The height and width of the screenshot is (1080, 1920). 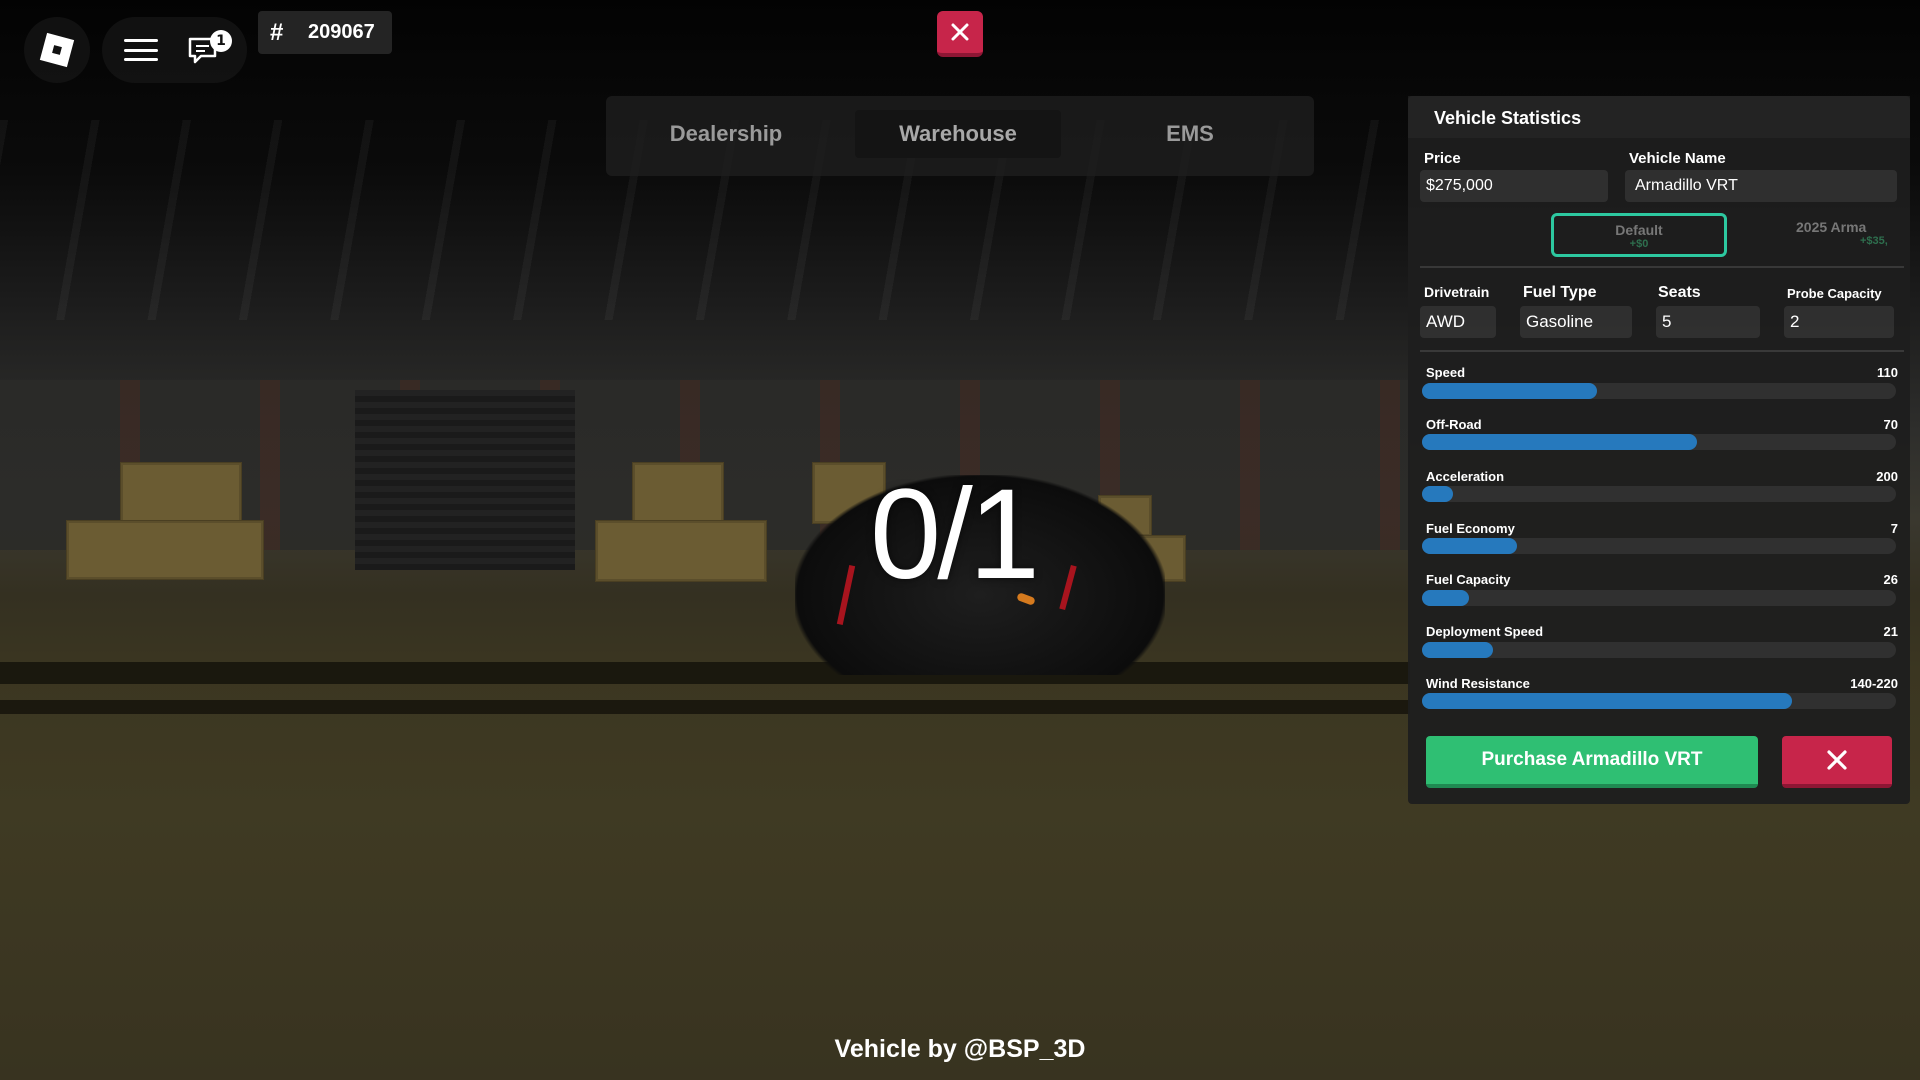 I want to click on server-id-badge: # 209067, so click(x=325, y=32).